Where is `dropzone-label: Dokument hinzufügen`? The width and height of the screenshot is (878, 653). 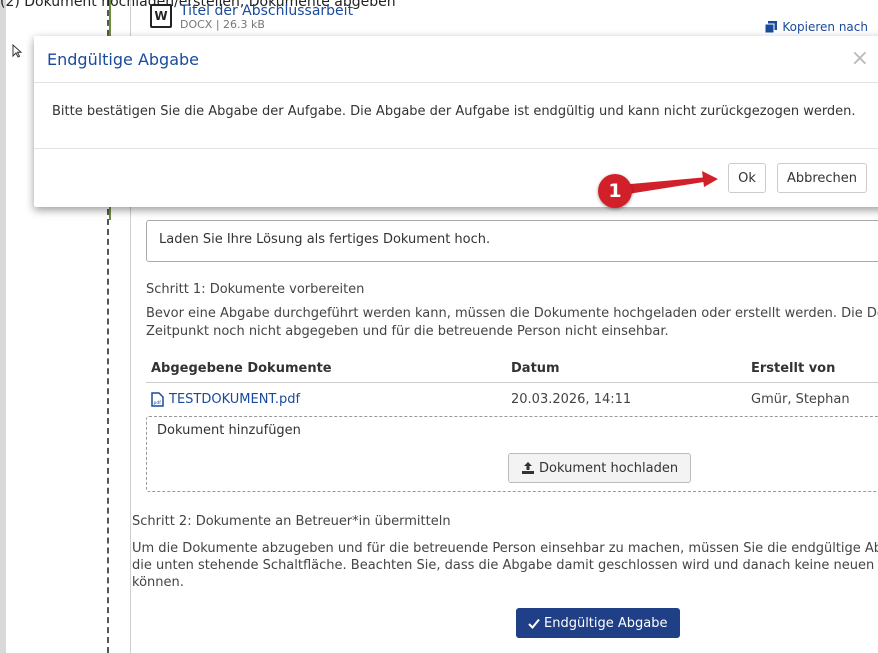 dropzone-label: Dokument hinzufügen is located at coordinates (229, 430).